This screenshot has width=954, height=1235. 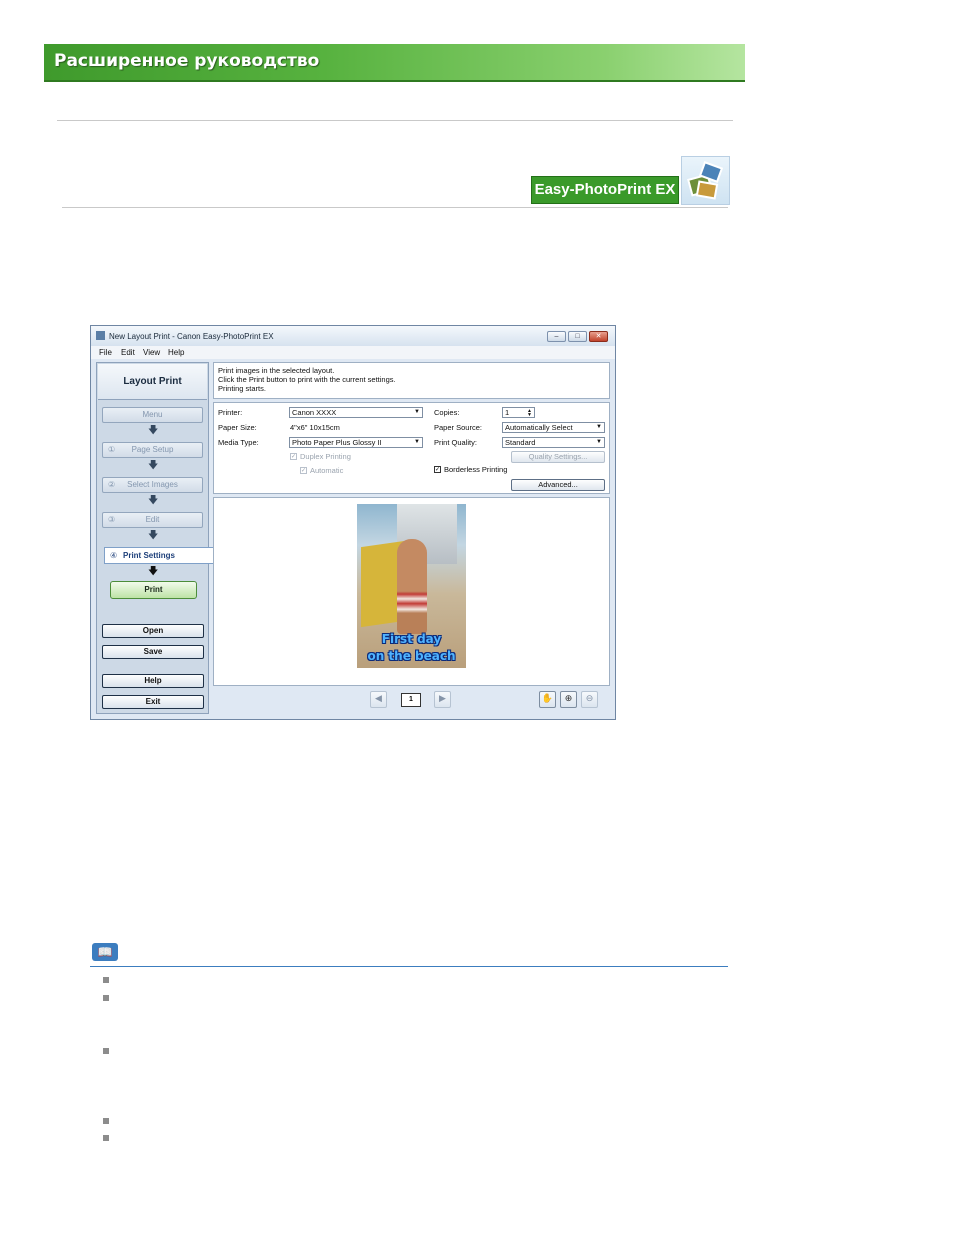 What do you see at coordinates (105, 352) in the screenshot?
I see `menu-file: File` at bounding box center [105, 352].